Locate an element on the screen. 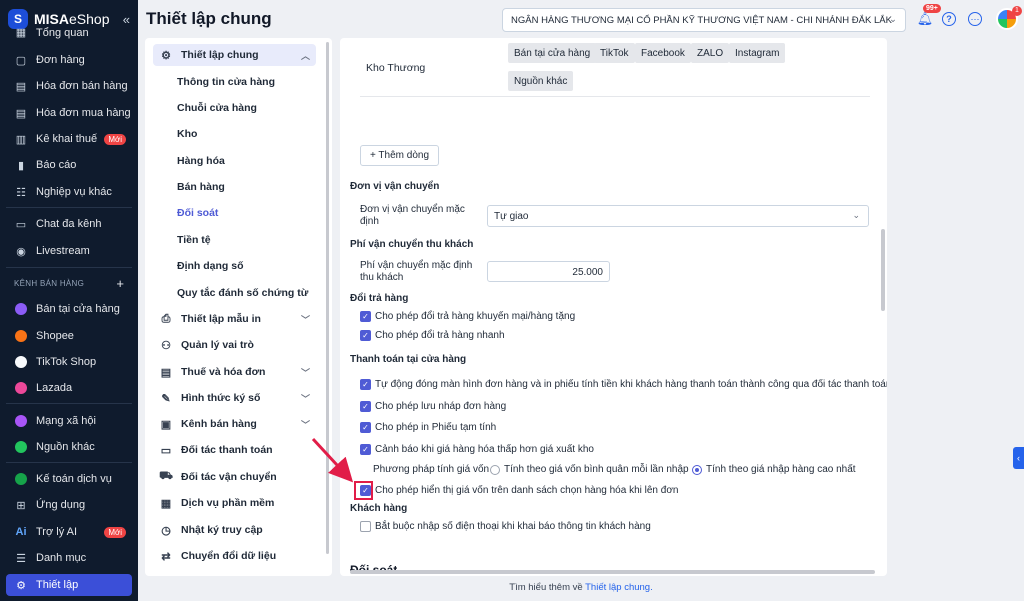 This screenshot has height=601, width=1024. channel-chip: Facebook is located at coordinates (663, 53).